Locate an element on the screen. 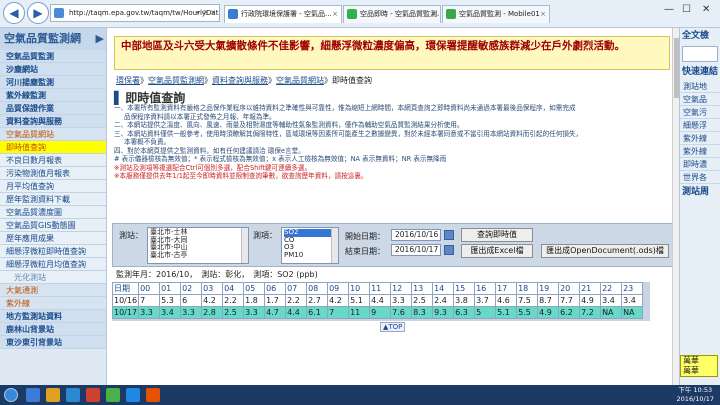 The height and width of the screenshot is (405, 720). row-date-cell: 10/16 is located at coordinates (125, 300).